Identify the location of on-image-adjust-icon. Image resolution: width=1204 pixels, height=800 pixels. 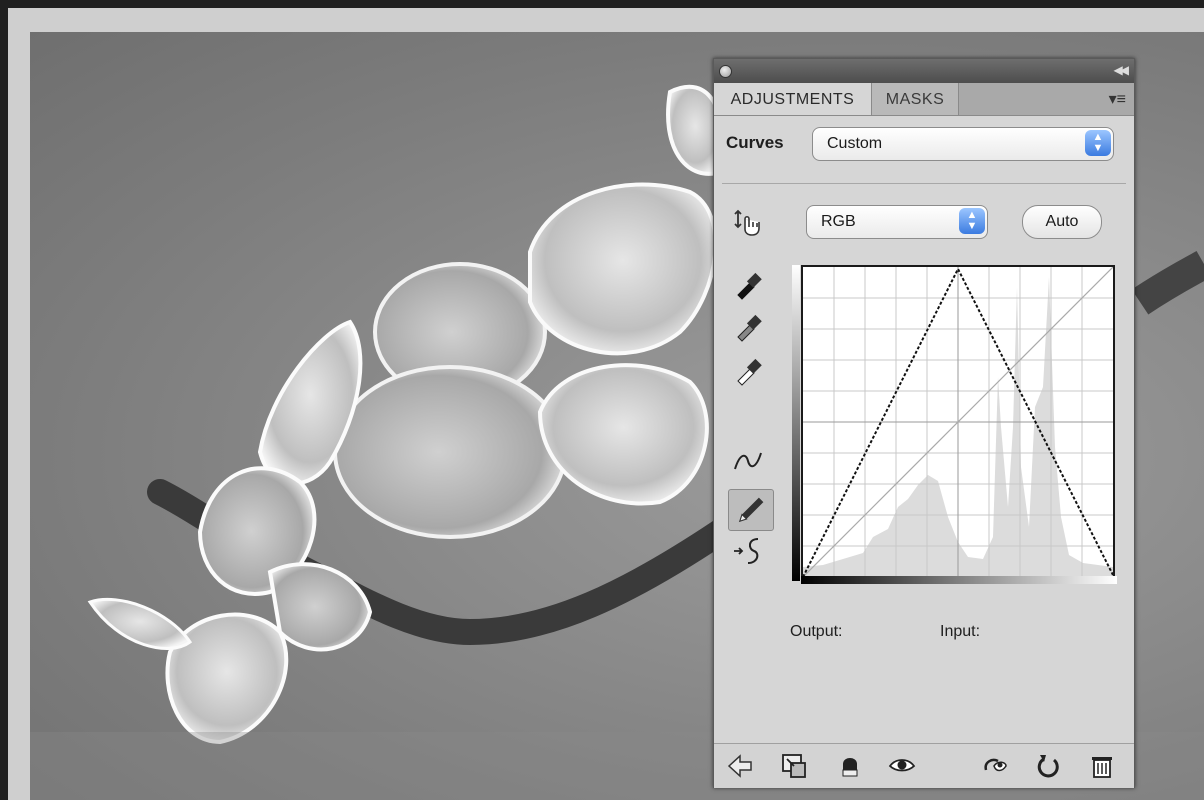
(746, 223).